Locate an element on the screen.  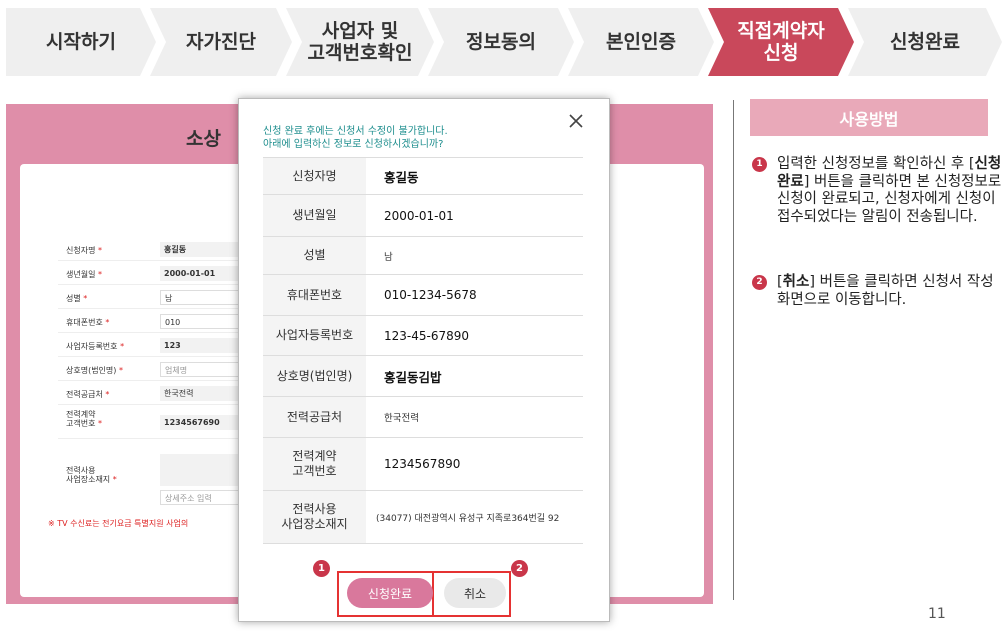
guide-number-2: 2 is located at coordinates (759, 282).